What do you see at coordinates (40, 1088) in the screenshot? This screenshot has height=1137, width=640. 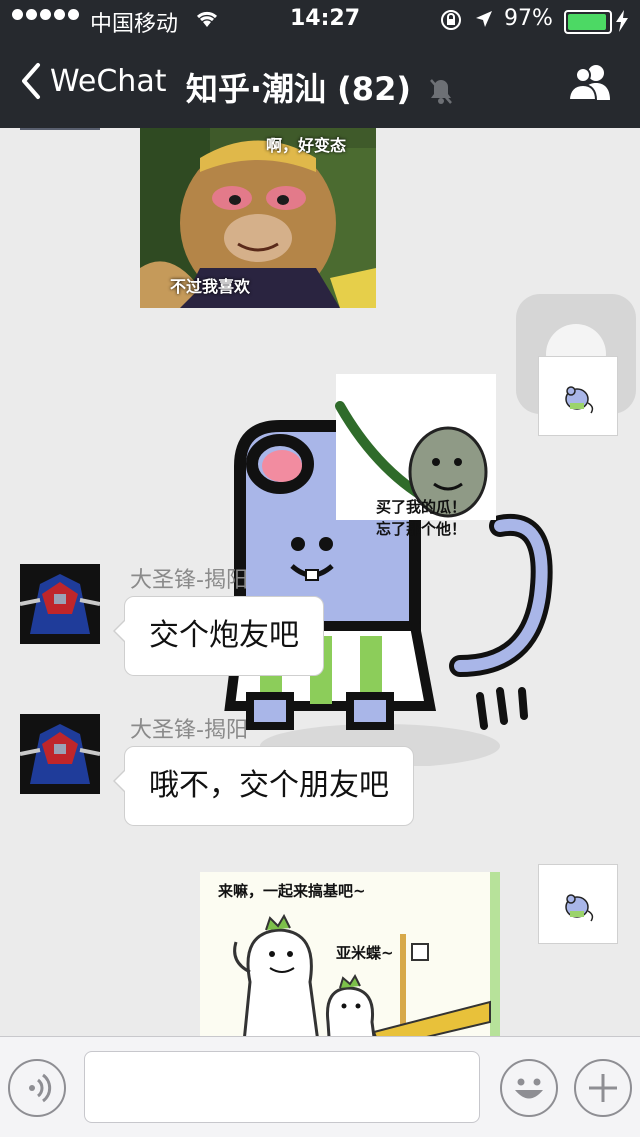 I see `voice-icon` at bounding box center [40, 1088].